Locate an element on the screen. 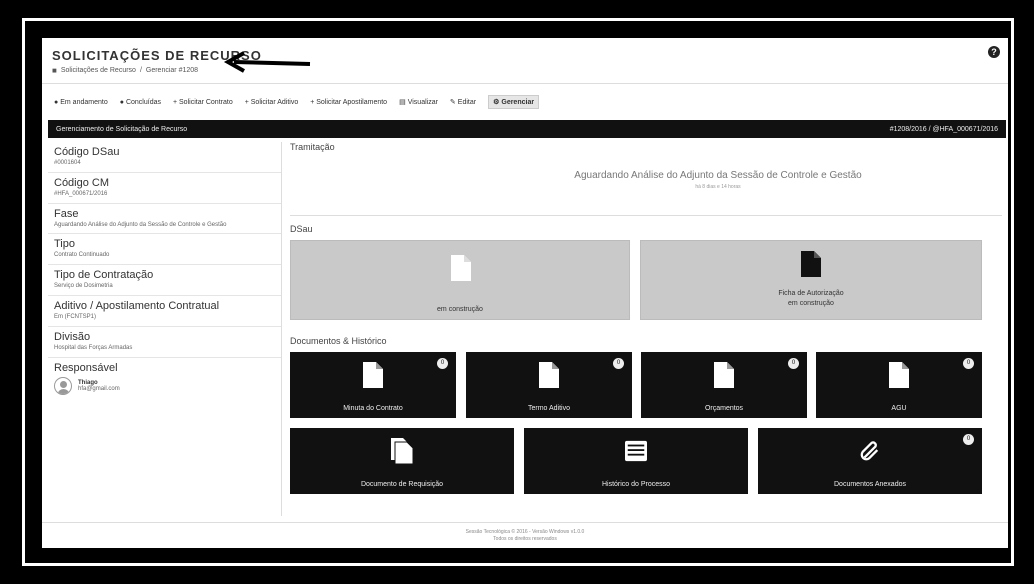  tramitacao-time: há 8 dias e 14 horas is located at coordinates (718, 187).